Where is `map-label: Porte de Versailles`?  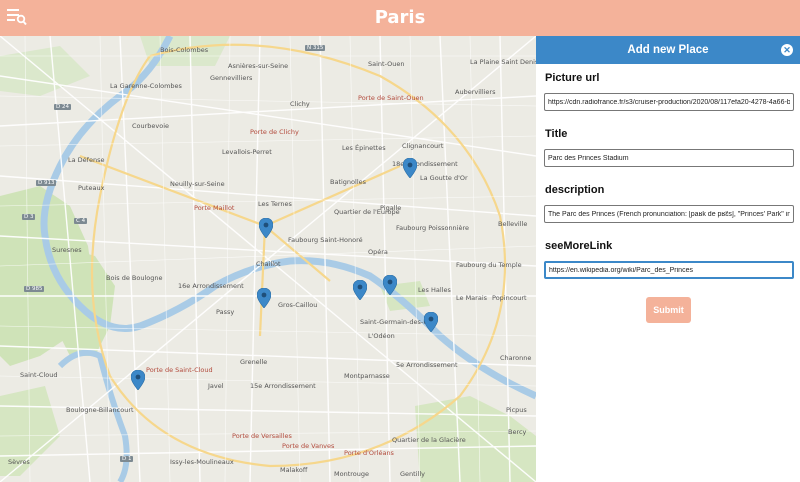
map-label: Porte de Versailles is located at coordinates (262, 436).